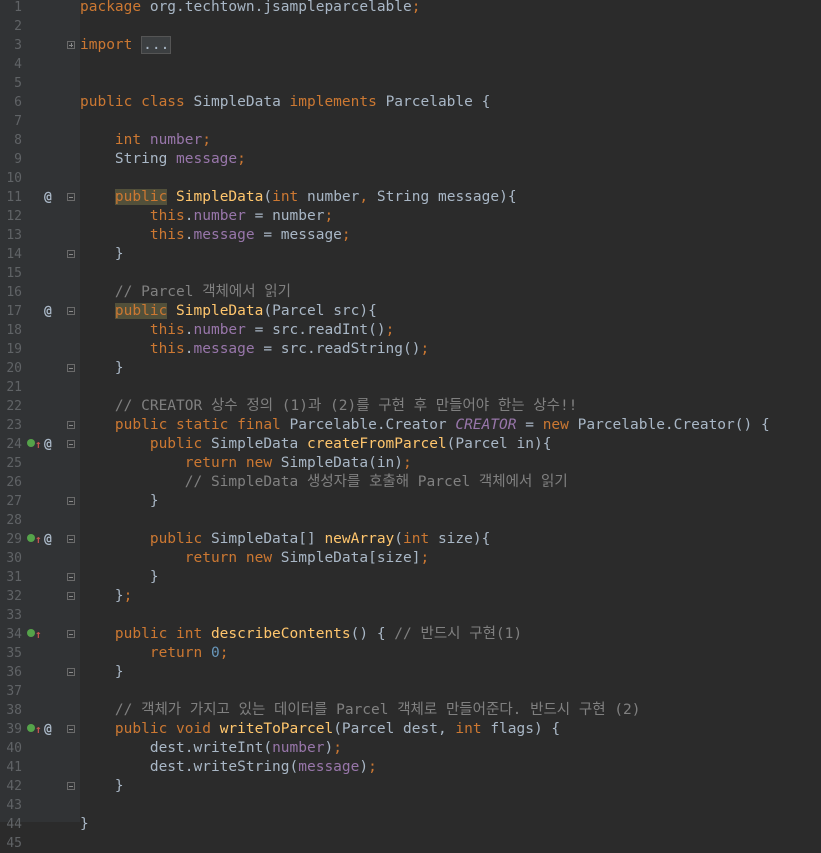  Describe the element at coordinates (410, 843) in the screenshot. I see `code-line: 45` at that location.